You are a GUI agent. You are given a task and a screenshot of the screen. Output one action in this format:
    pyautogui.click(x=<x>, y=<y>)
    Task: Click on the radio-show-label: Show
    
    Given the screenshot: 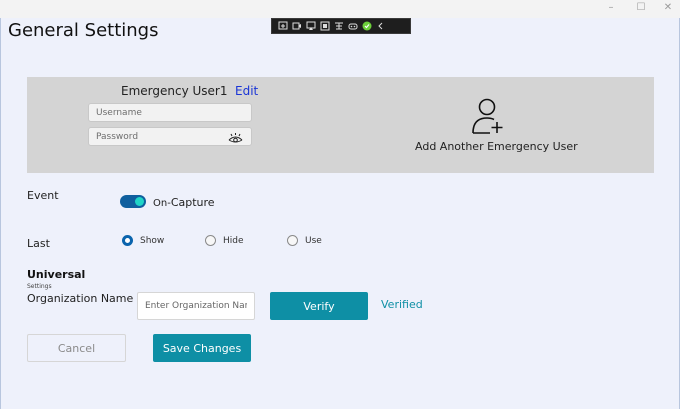 What is the action you would take?
    pyautogui.click(x=152, y=241)
    